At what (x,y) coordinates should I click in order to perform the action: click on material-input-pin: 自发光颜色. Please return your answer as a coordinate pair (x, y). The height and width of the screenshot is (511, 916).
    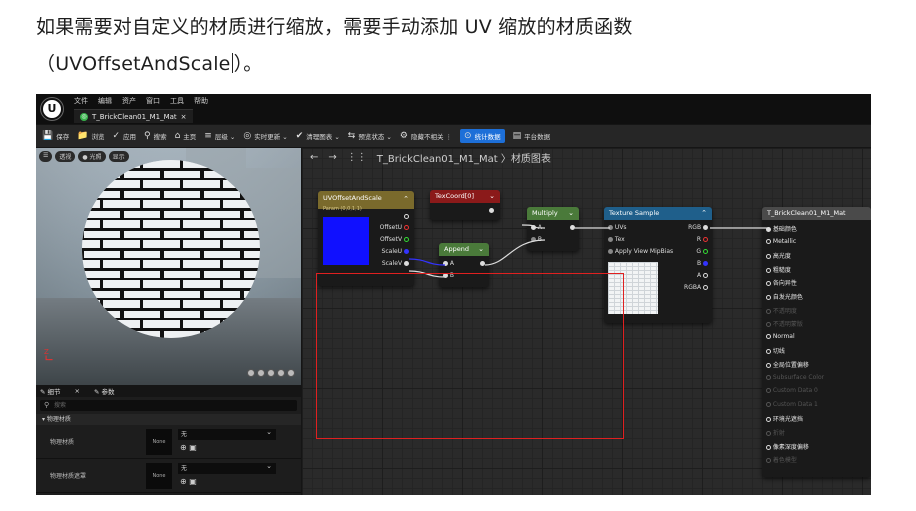
    Looking at the image, I should click on (784, 296).